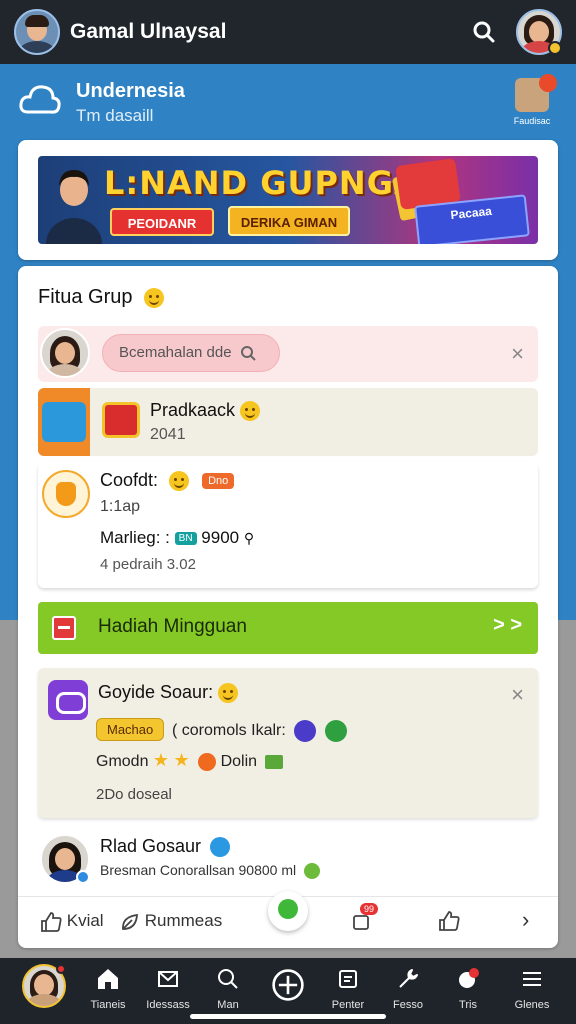  I want to click on composer-input: Bcemahalan dde, so click(191, 353).